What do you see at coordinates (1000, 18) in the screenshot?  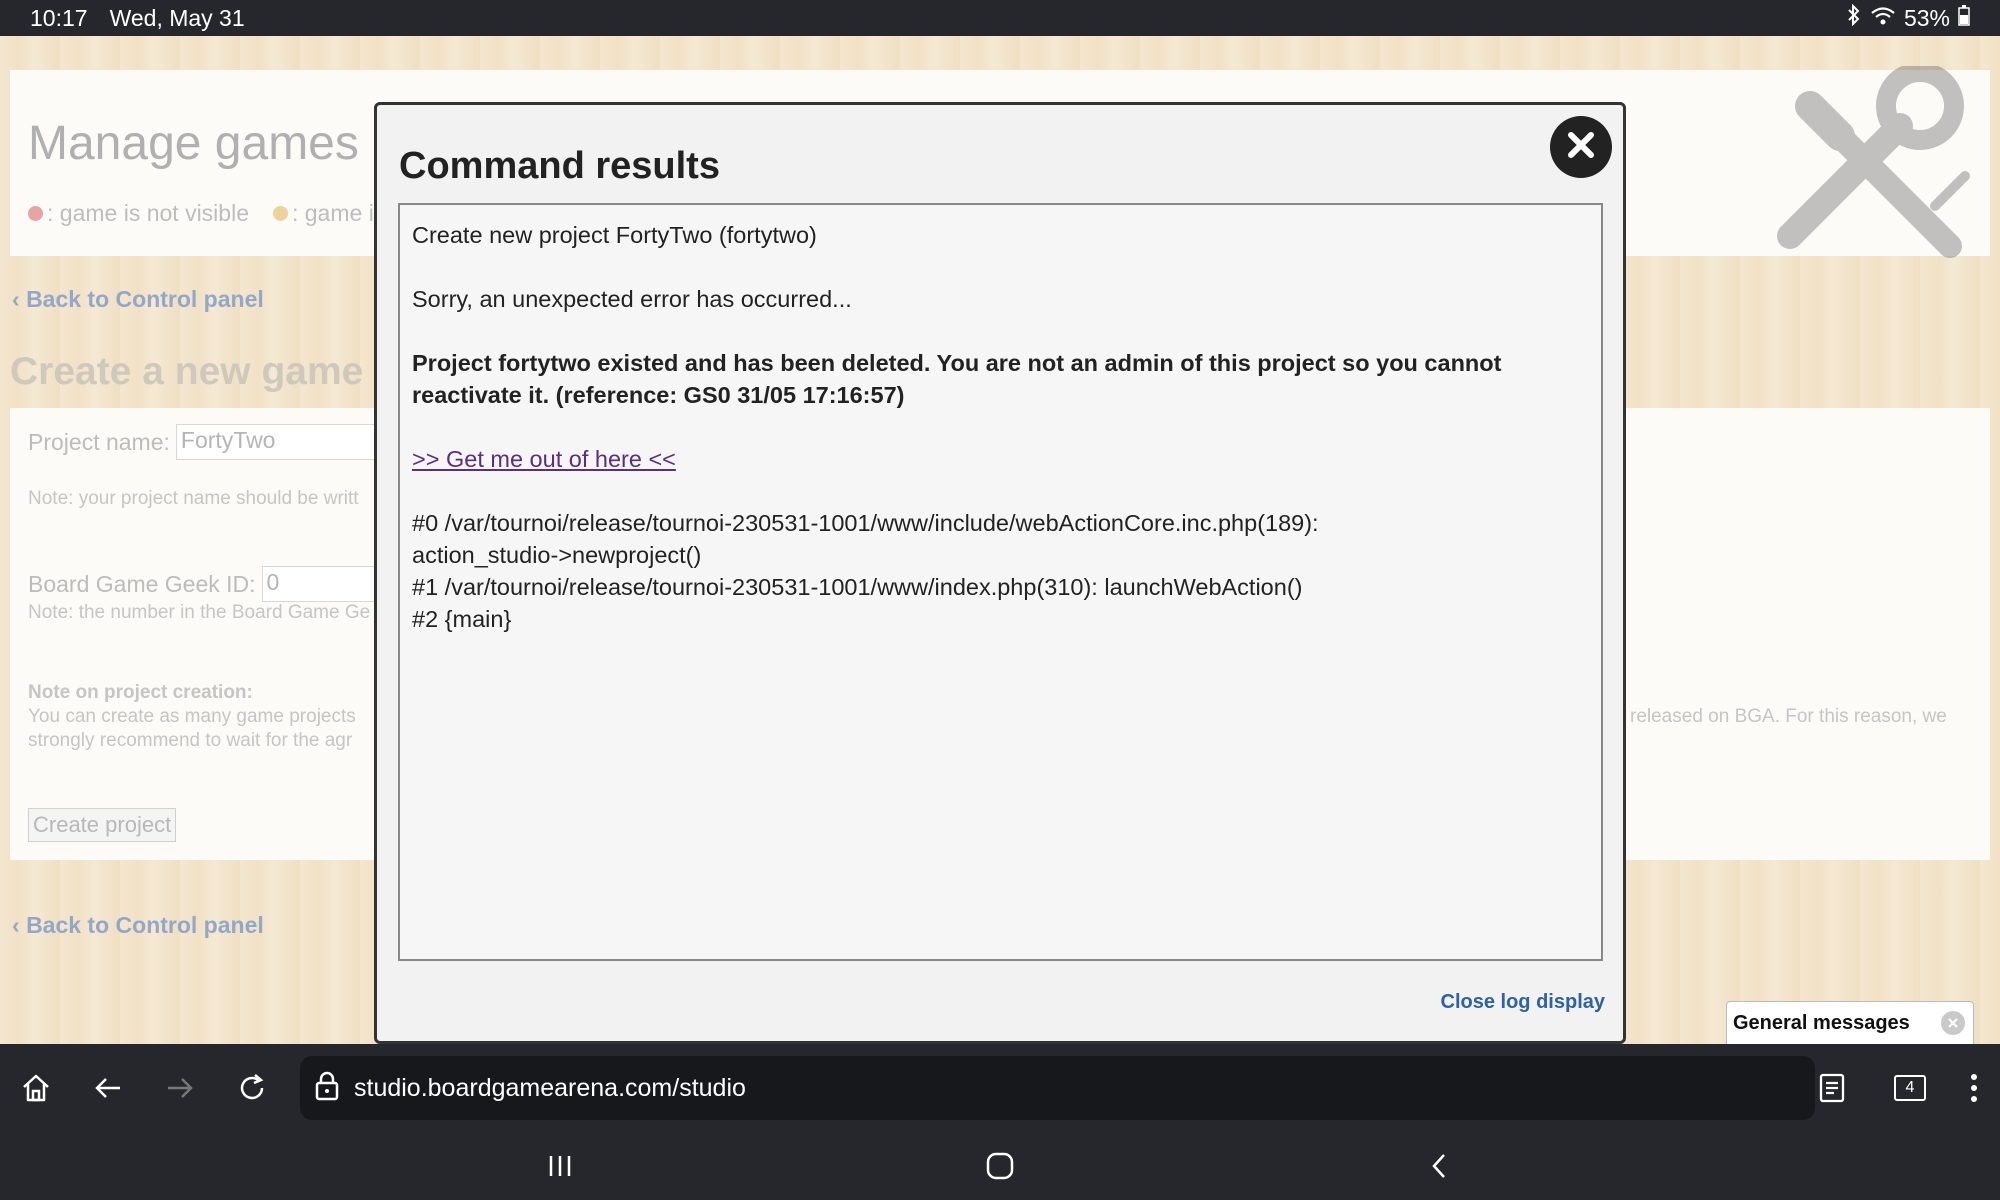 I see `status-bar: 10:17 Wed, May 31 53%` at bounding box center [1000, 18].